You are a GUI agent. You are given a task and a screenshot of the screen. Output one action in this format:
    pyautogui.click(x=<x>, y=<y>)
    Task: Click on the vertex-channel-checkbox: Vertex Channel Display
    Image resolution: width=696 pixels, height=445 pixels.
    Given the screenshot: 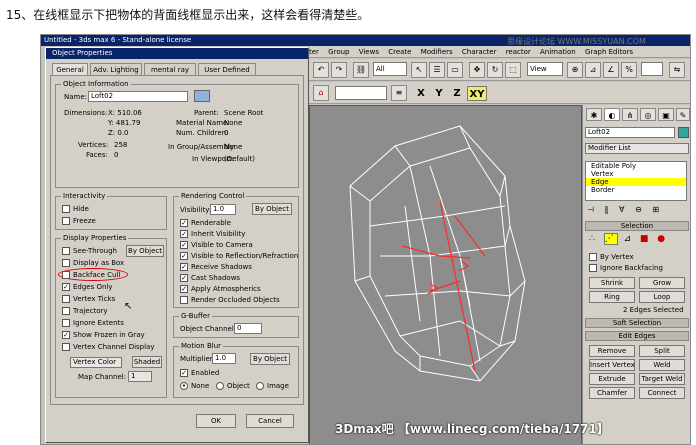 What is the action you would take?
    pyautogui.click(x=108, y=347)
    